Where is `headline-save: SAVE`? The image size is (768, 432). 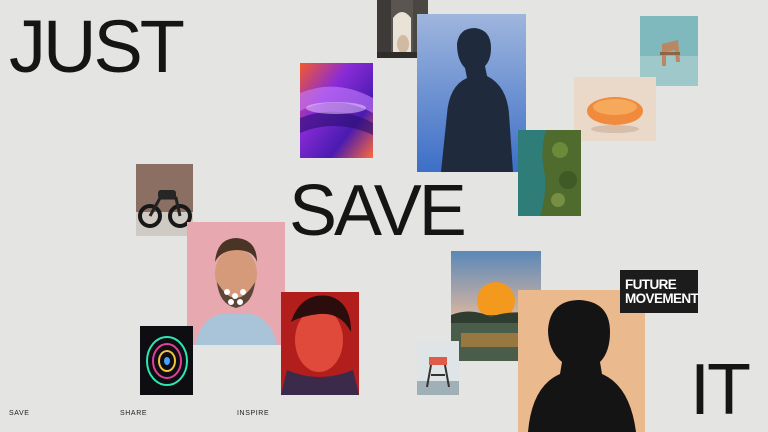
headline-save: SAVE is located at coordinates (378, 211).